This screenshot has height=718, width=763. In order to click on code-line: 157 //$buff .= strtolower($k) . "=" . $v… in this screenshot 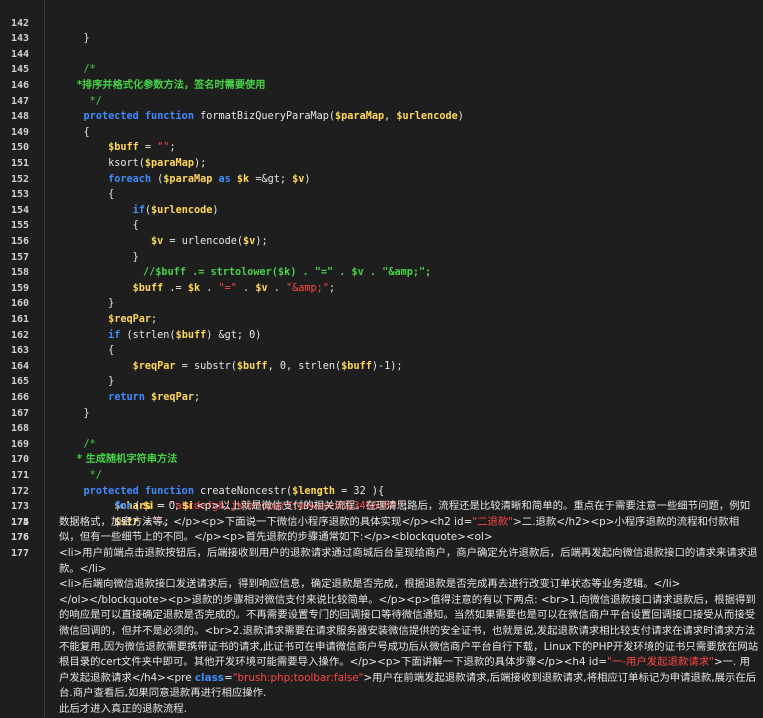, I will do `click(387, 256)`.